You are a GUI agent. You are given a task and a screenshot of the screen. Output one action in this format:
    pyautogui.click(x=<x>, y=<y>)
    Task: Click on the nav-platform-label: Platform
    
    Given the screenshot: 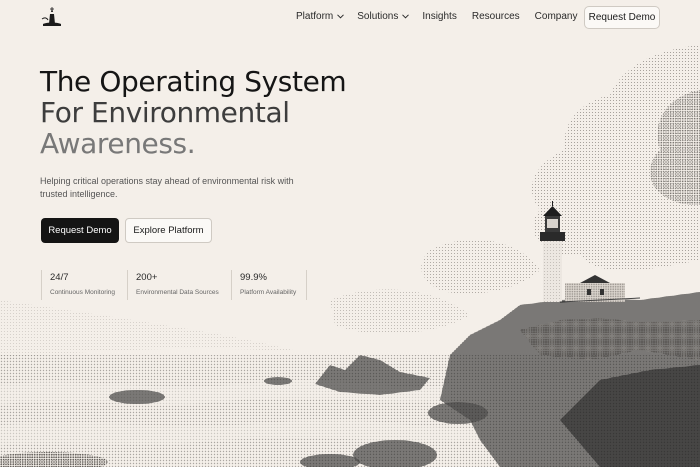 What is the action you would take?
    pyautogui.click(x=315, y=16)
    